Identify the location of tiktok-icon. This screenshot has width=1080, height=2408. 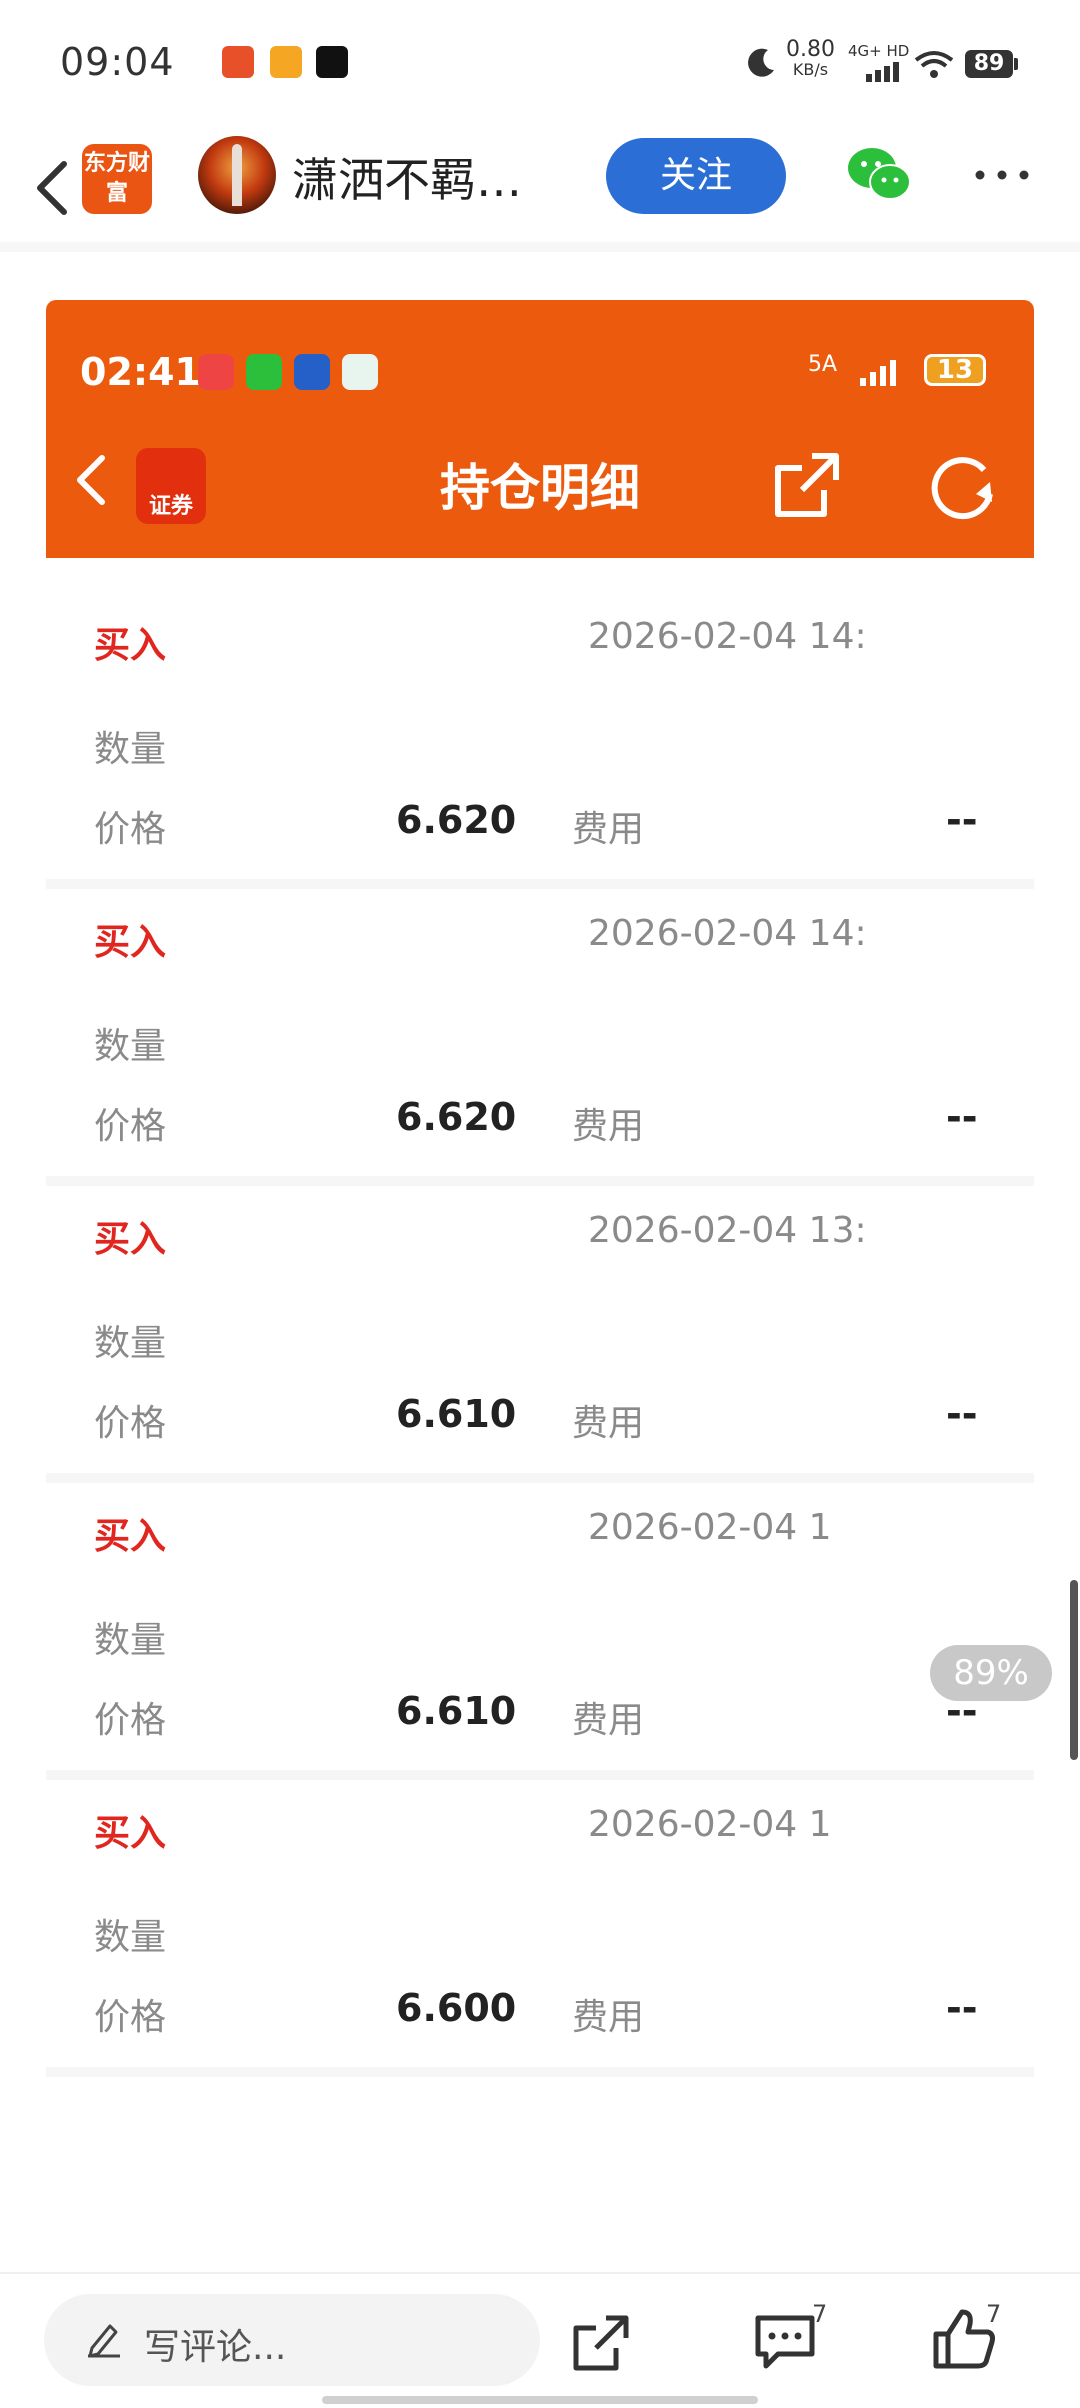
(332, 62).